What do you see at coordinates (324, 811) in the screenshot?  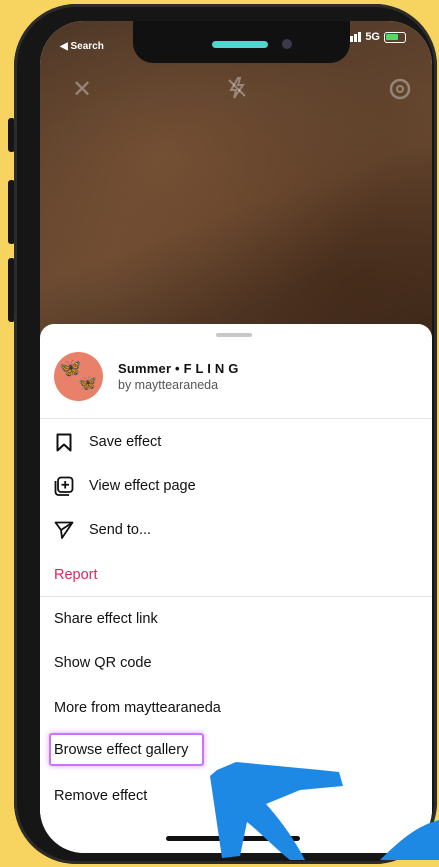 I see `pointer-arrow` at bounding box center [324, 811].